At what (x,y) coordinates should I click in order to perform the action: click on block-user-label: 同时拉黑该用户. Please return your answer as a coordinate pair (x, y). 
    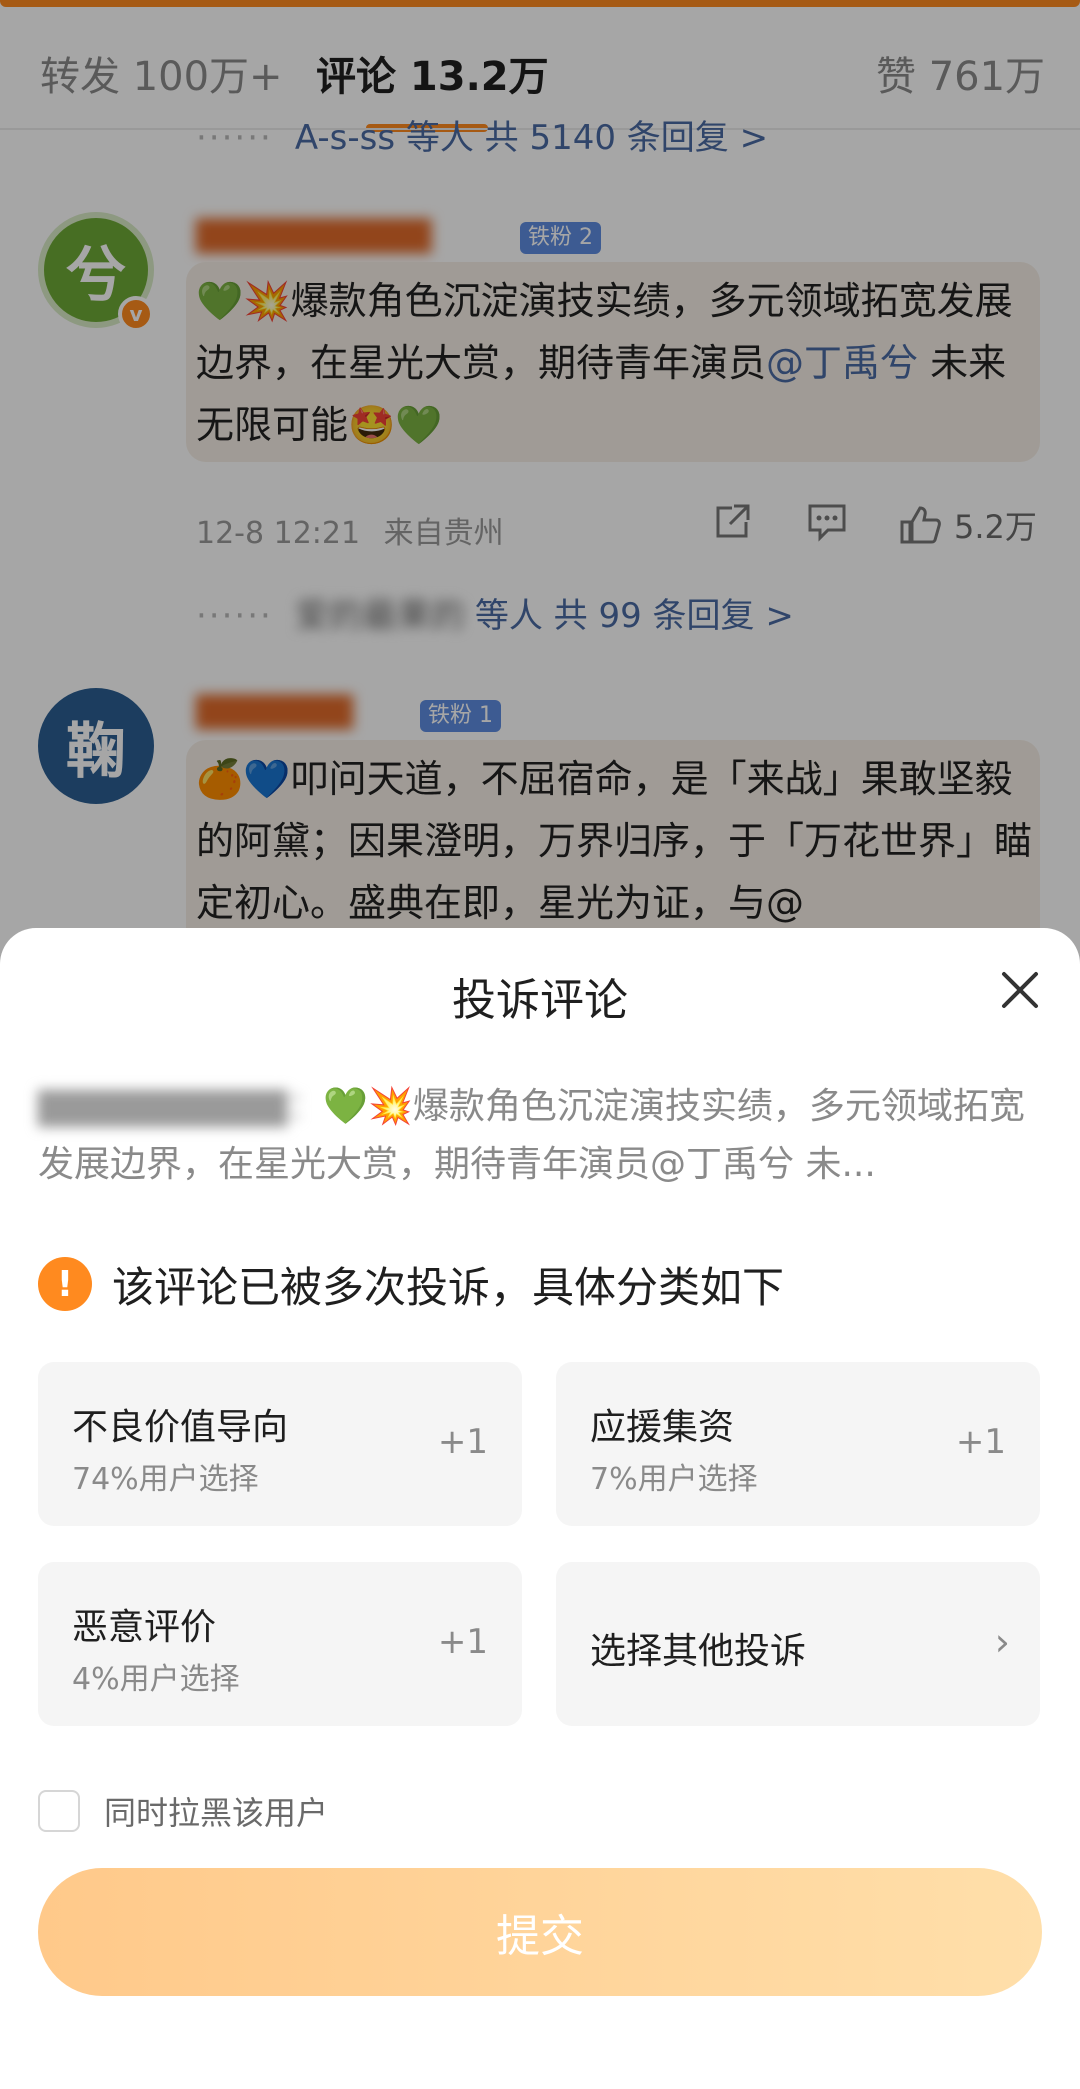
    Looking at the image, I should click on (216, 1813).